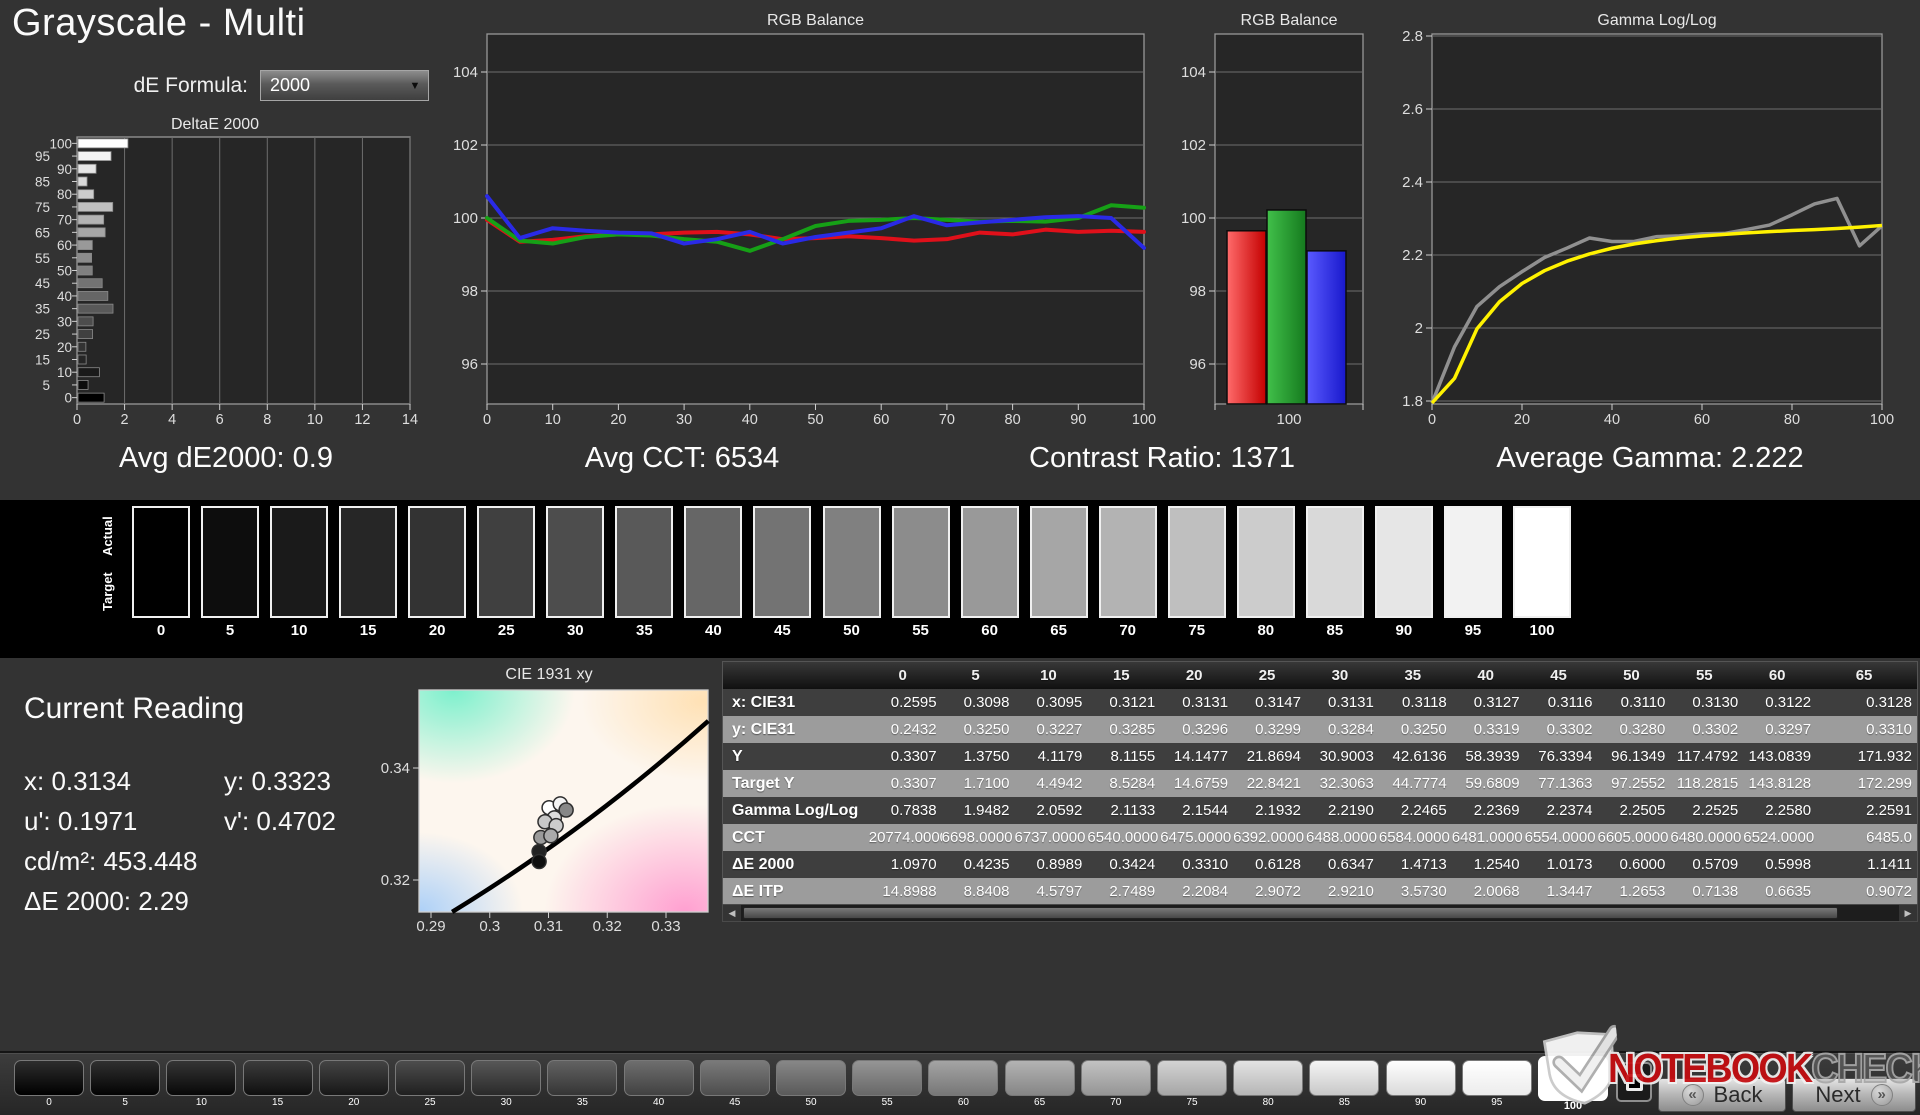 This screenshot has width=1920, height=1115. Describe the element at coordinates (1908, 913) in the screenshot. I see `scrollbar-right-arrow-icon: ▶` at that location.